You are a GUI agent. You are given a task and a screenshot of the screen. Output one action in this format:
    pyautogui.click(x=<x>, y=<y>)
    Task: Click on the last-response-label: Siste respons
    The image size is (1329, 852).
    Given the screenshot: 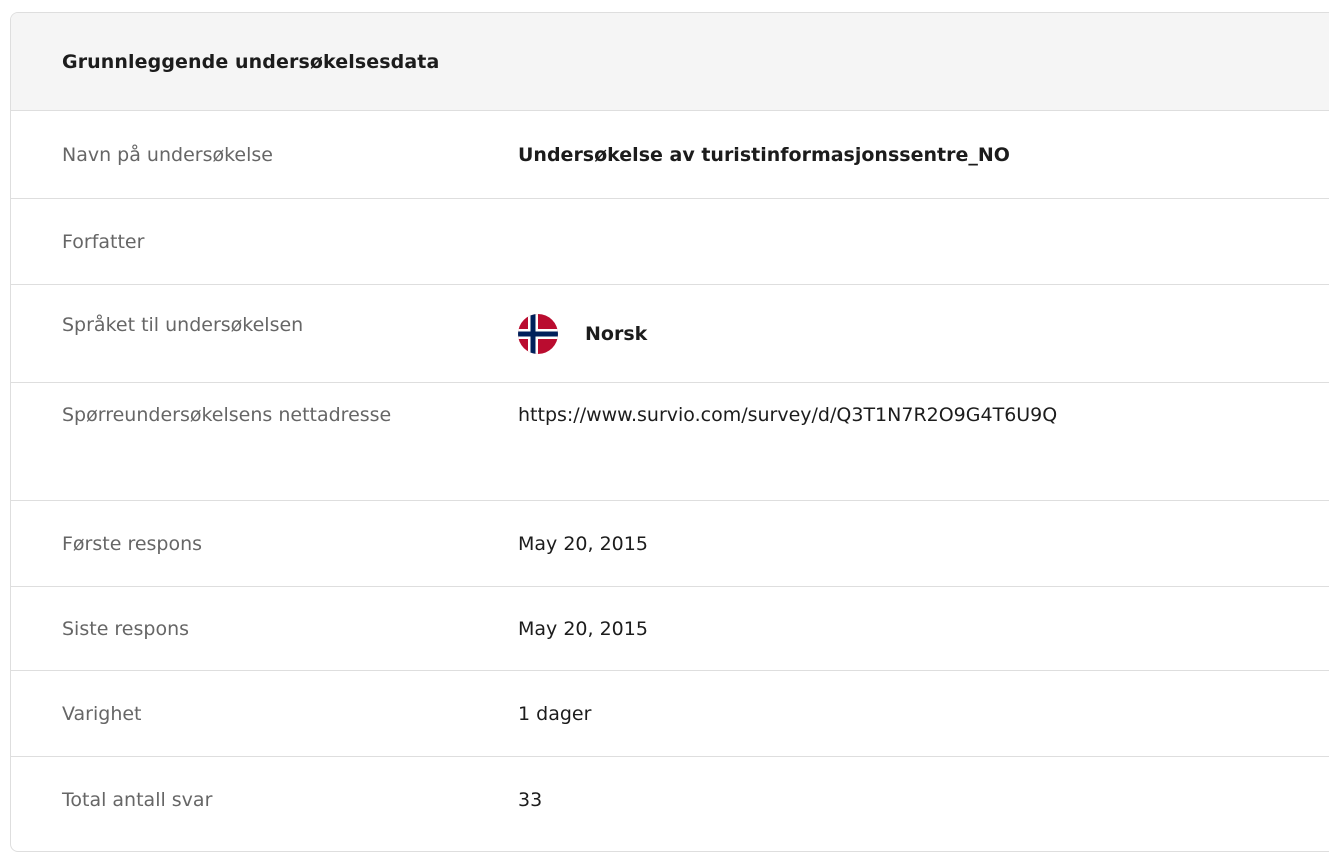 What is the action you would take?
    pyautogui.click(x=126, y=628)
    